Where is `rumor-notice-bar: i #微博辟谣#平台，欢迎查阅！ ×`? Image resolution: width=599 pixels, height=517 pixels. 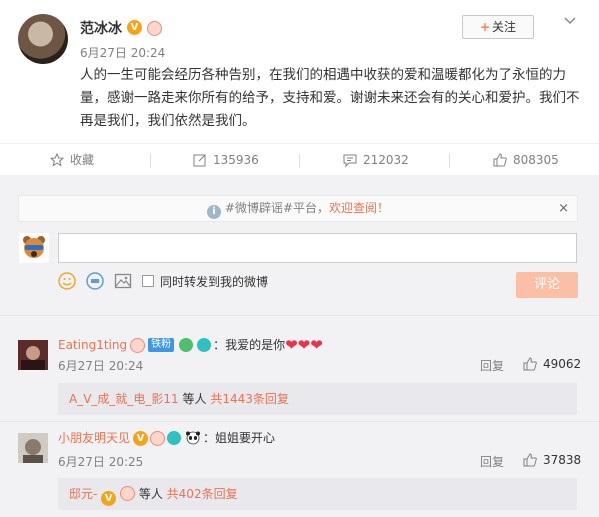 rumor-notice-bar: i #微博辟谣#平台，欢迎查阅！ × is located at coordinates (298, 208).